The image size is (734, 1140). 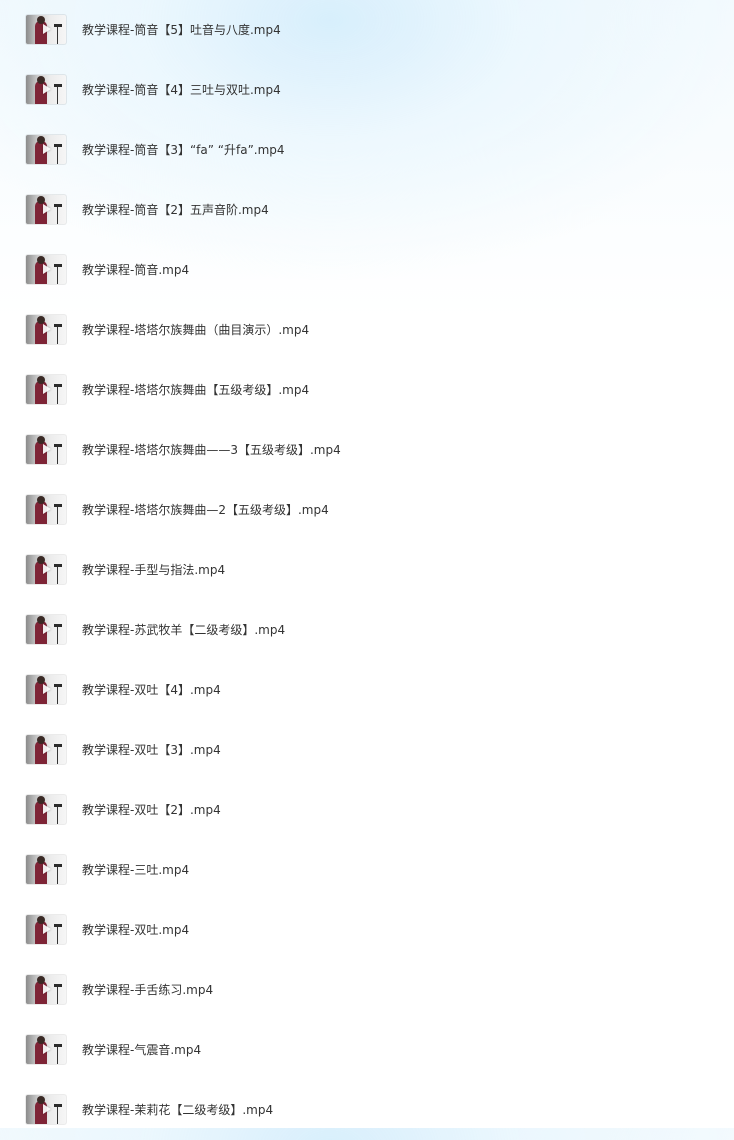 I want to click on file-list-item: 教学课程-双吐.mp4, so click(x=367, y=930).